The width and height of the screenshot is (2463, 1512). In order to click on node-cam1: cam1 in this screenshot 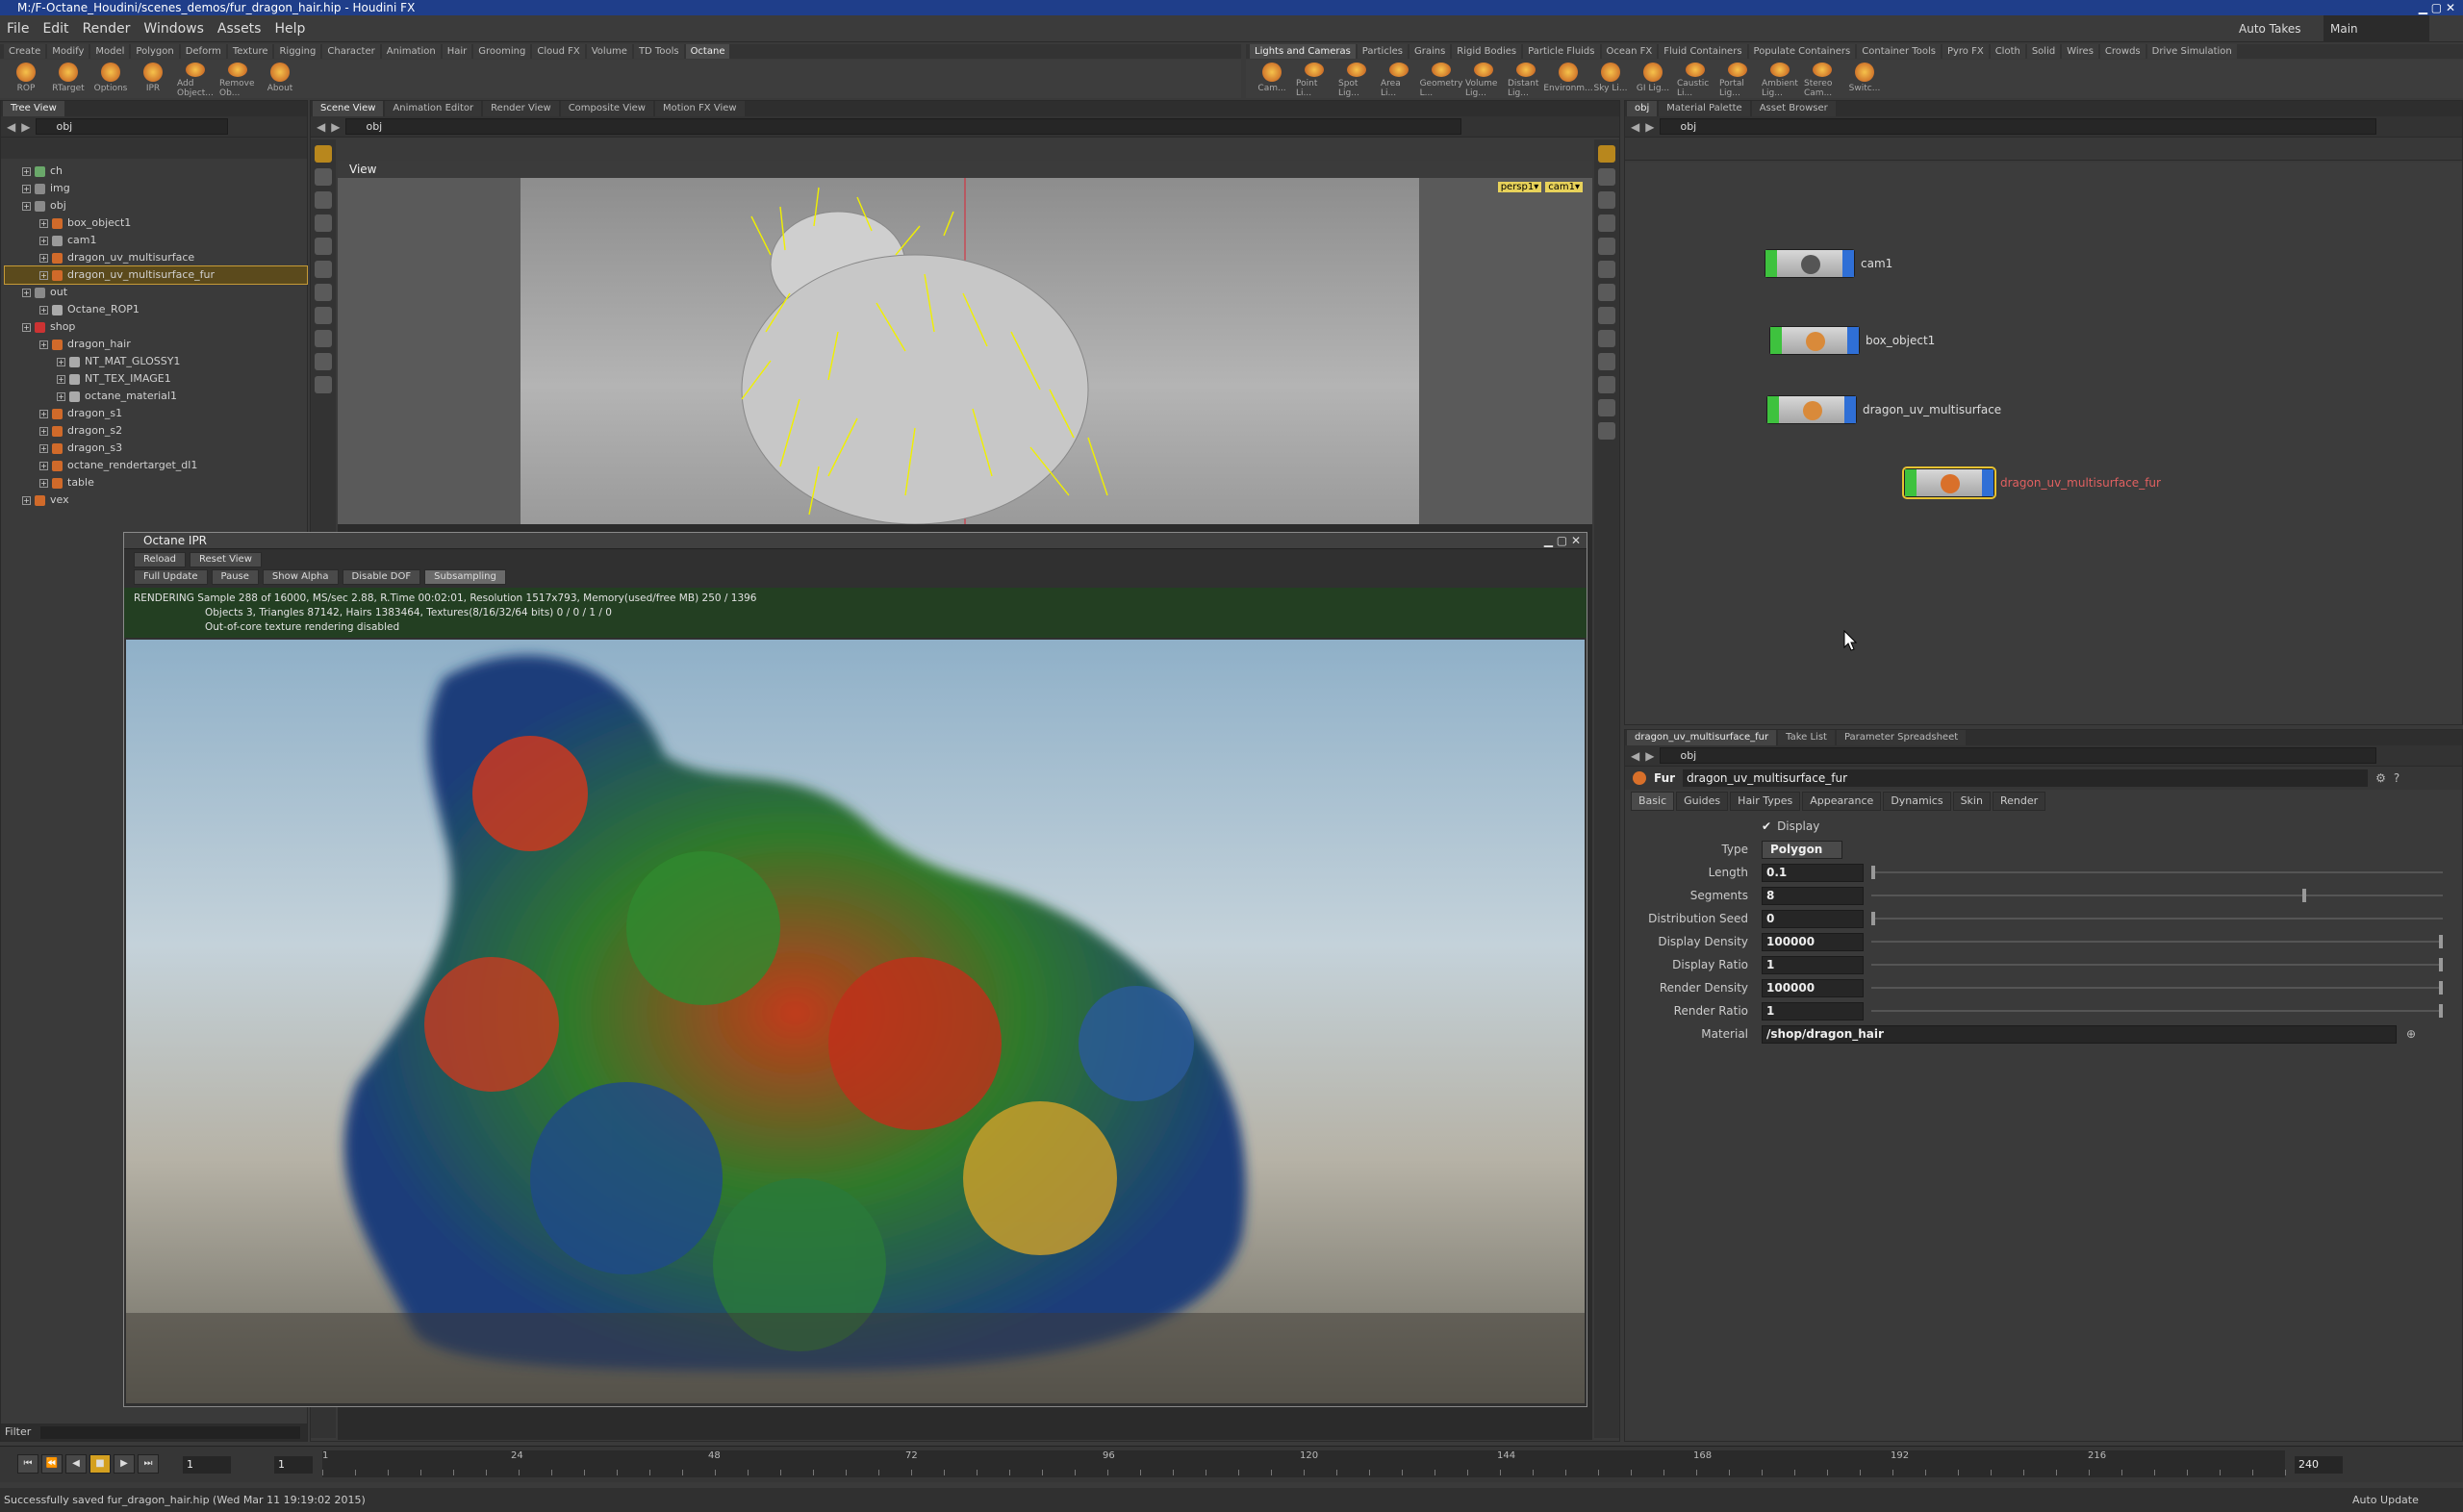, I will do `click(1828, 263)`.